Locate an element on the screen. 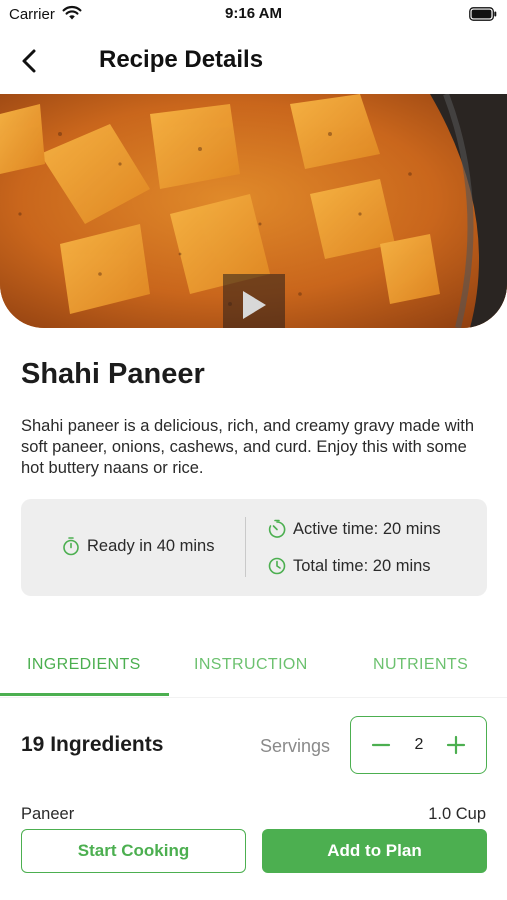  tab-nutrients: NUTRIENTS is located at coordinates (420, 665).